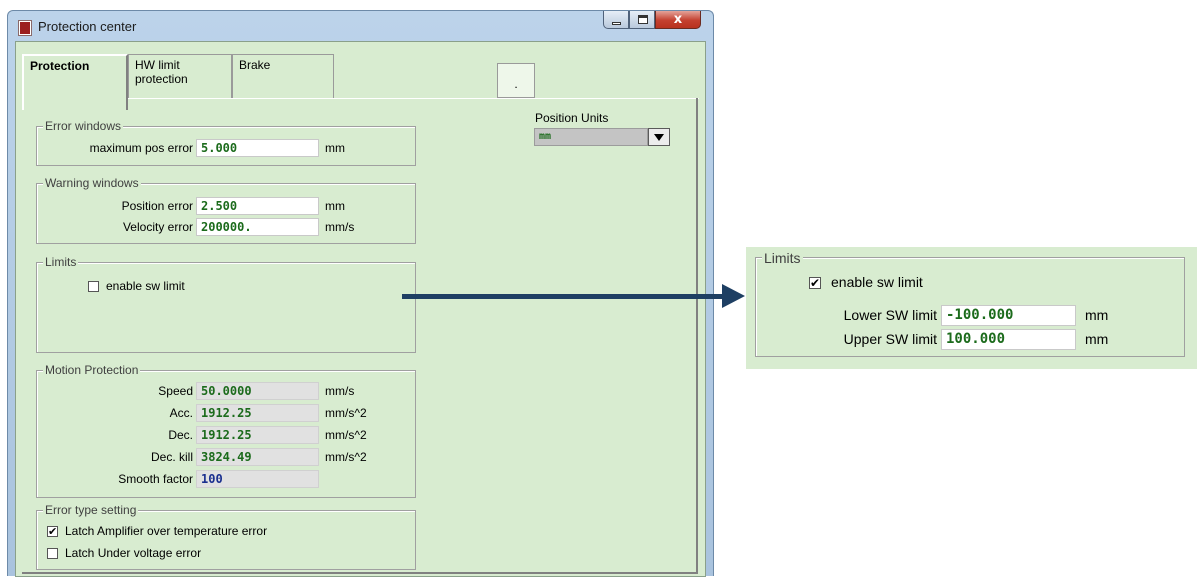 The image size is (1197, 577). Describe the element at coordinates (257, 227) in the screenshot. I see `velocity-error-field: 200000.` at that location.